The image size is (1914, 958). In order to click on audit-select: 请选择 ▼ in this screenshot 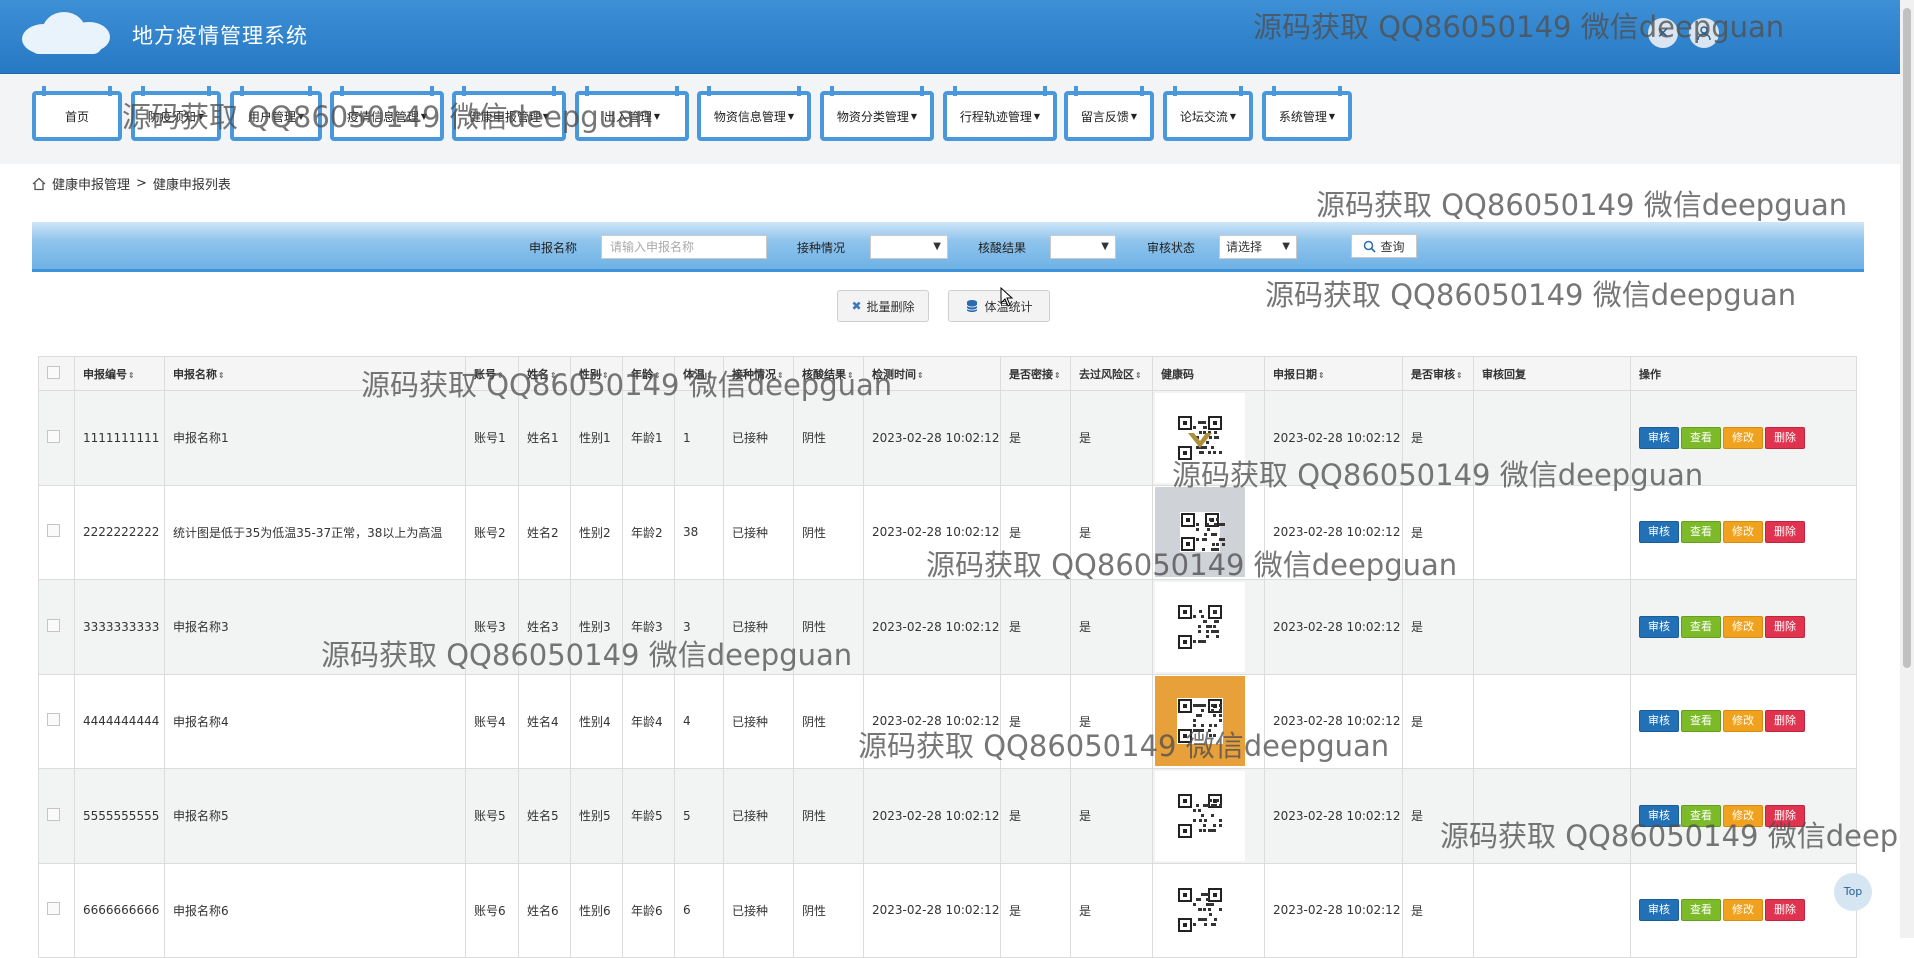, I will do `click(1258, 247)`.